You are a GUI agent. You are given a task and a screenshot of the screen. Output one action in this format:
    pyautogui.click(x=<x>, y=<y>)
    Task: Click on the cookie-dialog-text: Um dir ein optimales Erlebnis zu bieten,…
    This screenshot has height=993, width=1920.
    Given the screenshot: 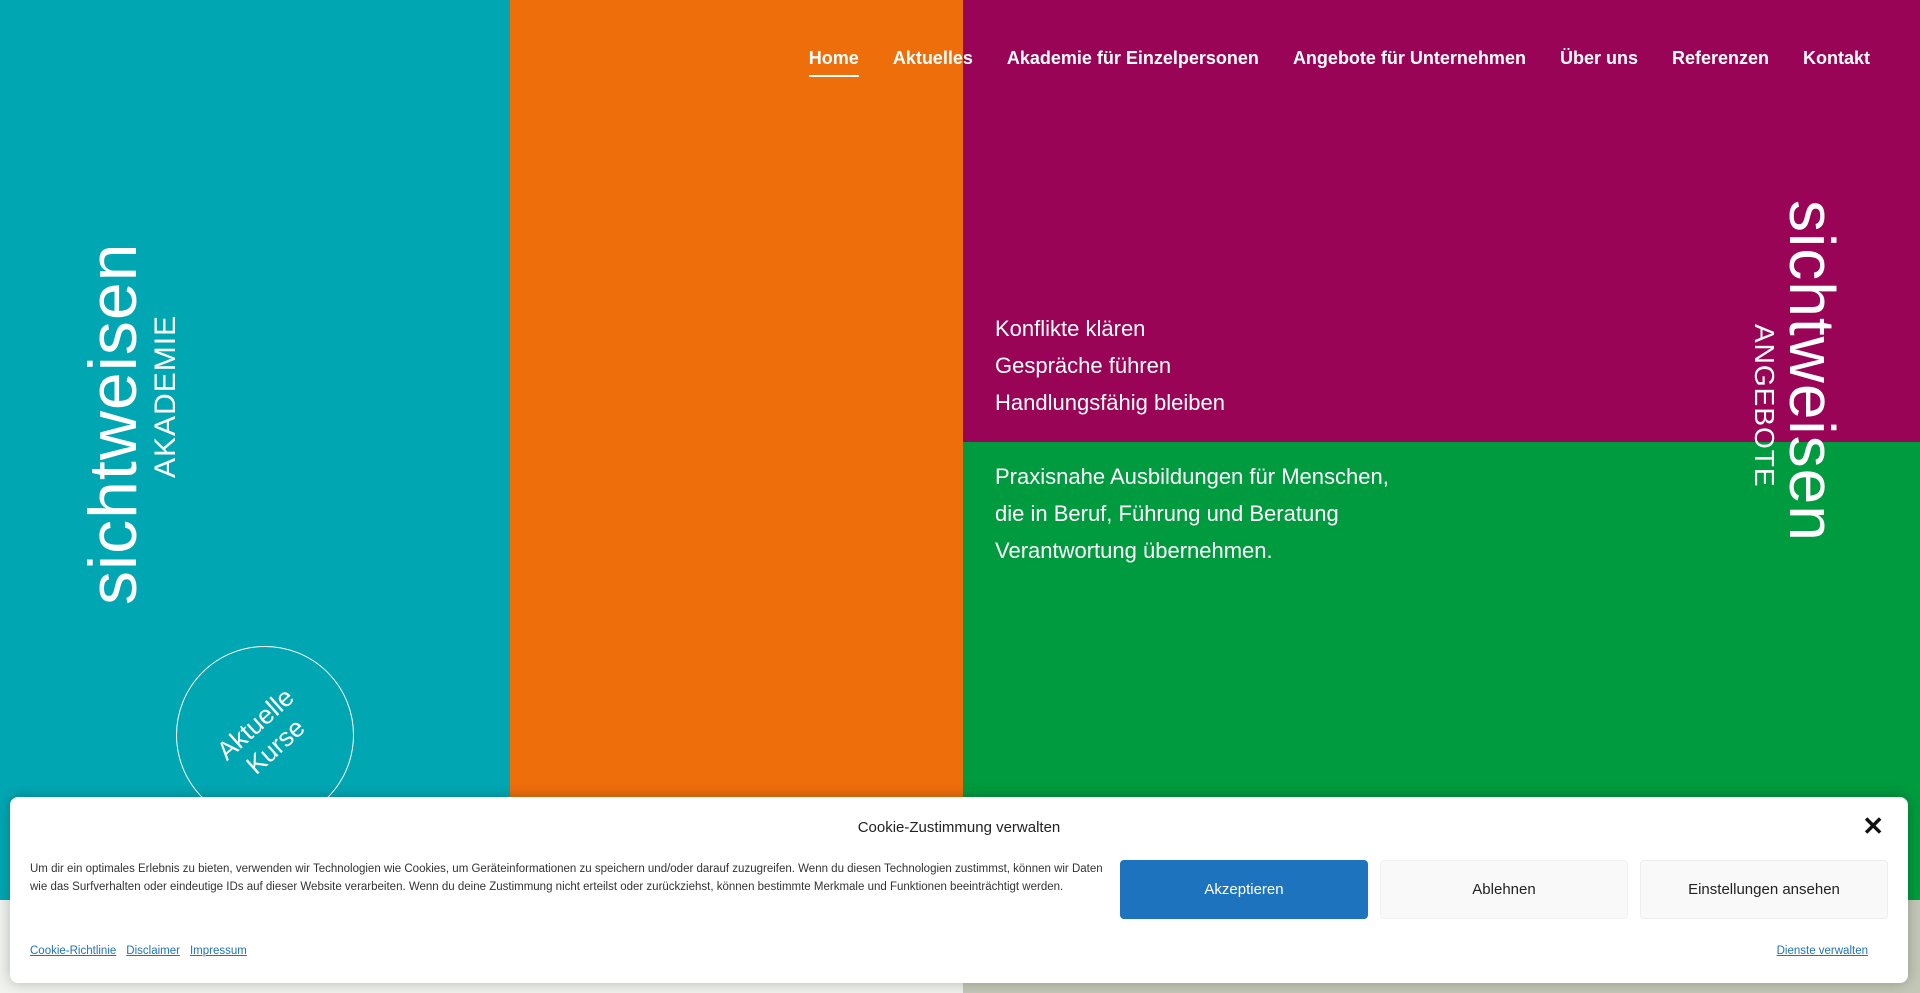 What is the action you would take?
    pyautogui.click(x=566, y=878)
    